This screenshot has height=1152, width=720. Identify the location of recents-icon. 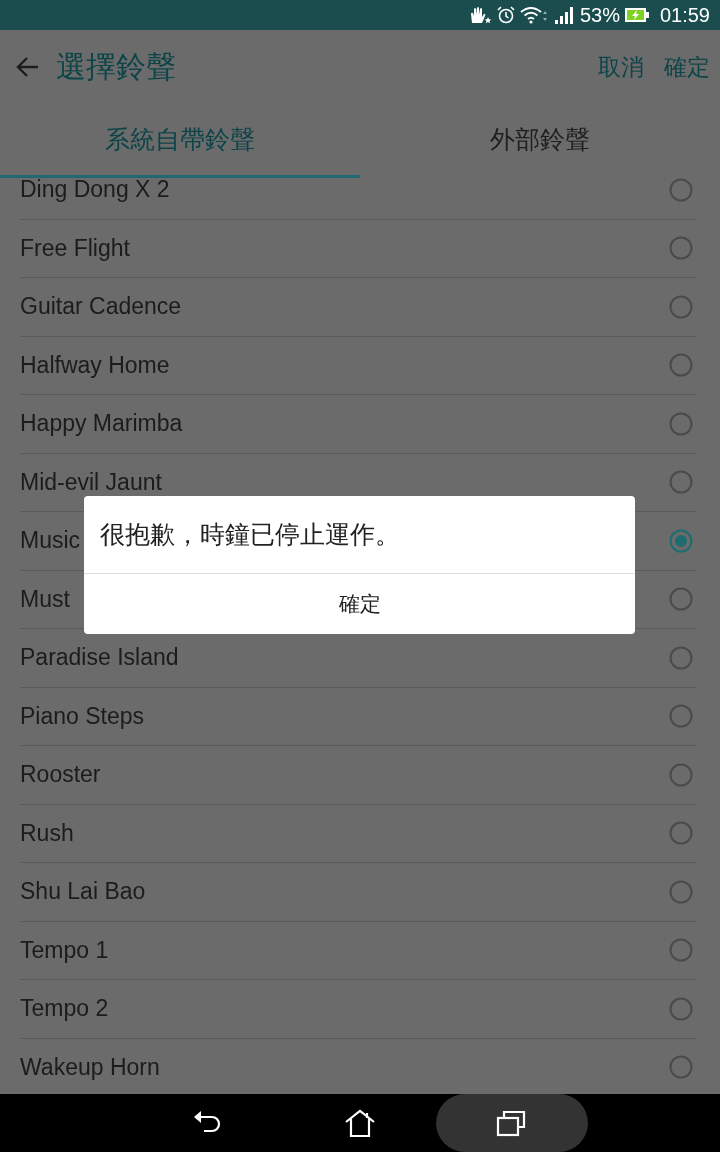
(512, 1123).